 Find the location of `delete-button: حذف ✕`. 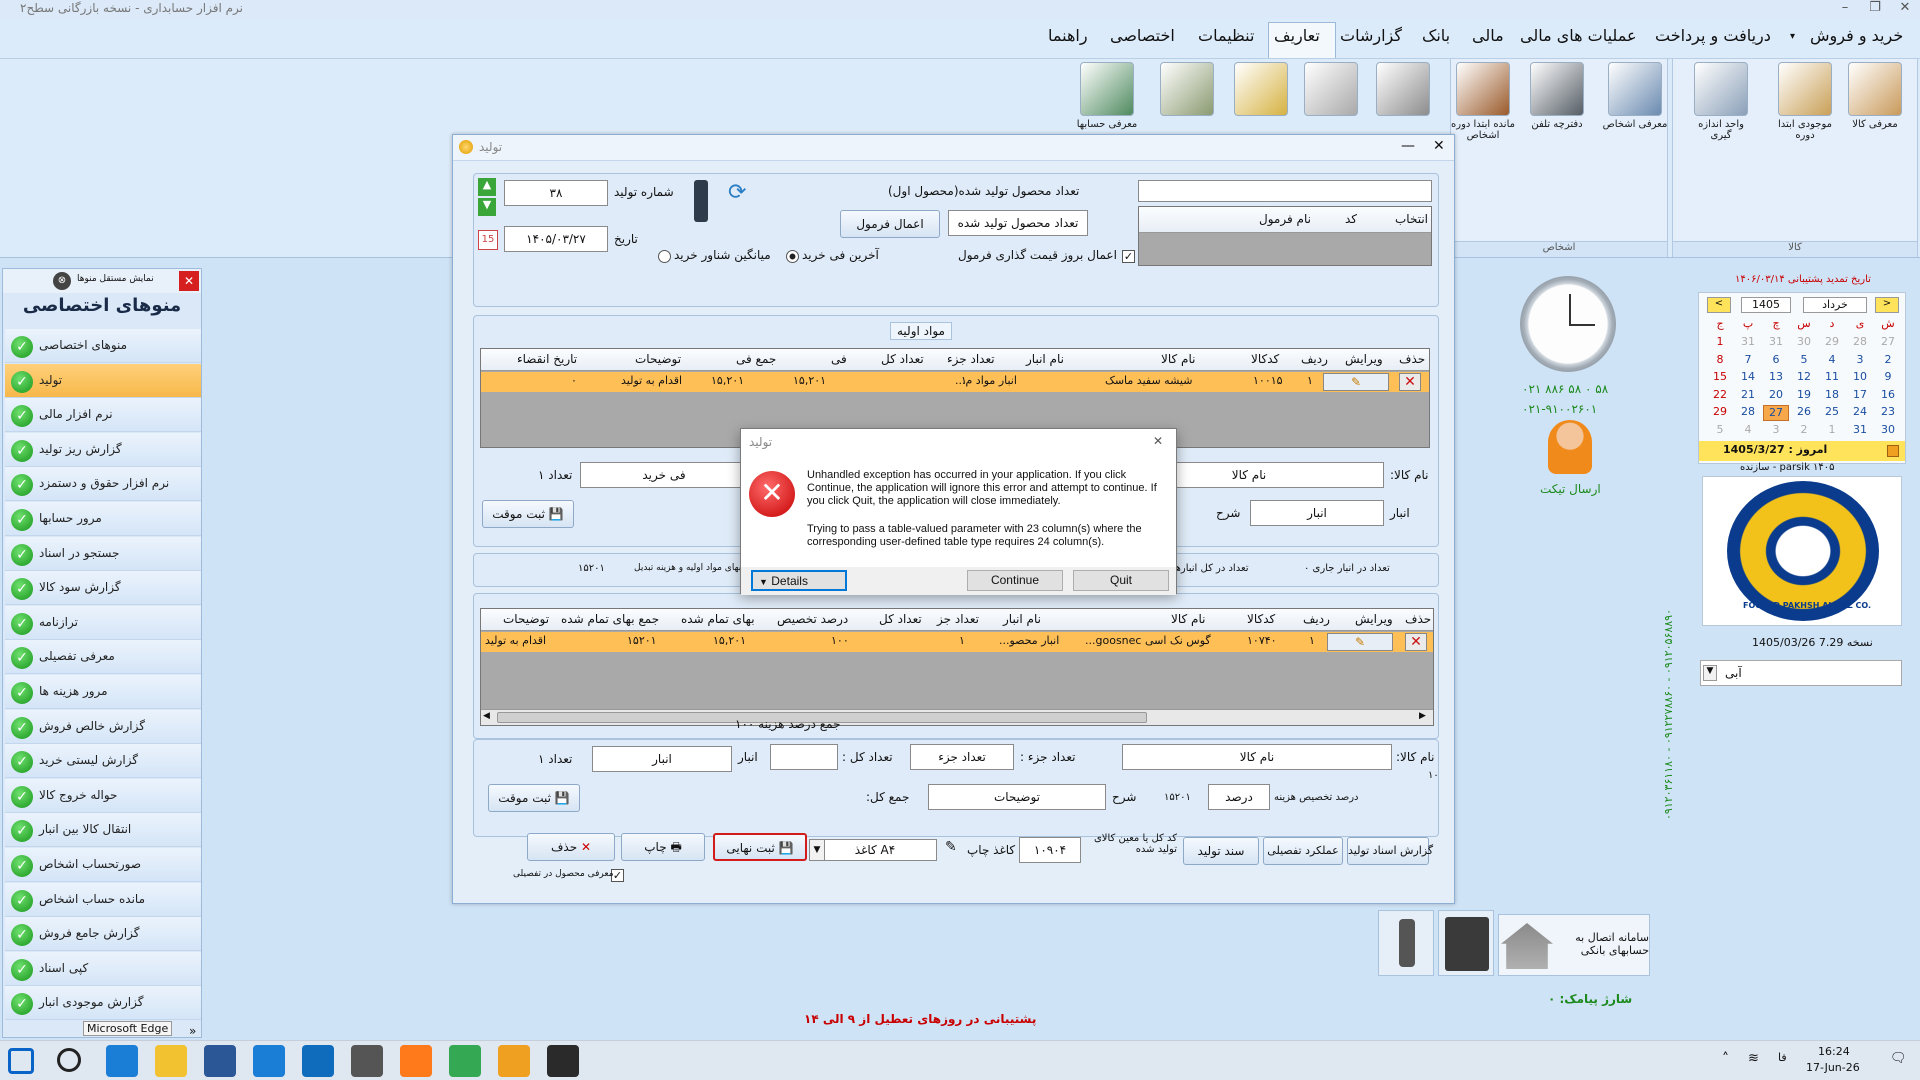

delete-button: حذف ✕ is located at coordinates (571, 847).